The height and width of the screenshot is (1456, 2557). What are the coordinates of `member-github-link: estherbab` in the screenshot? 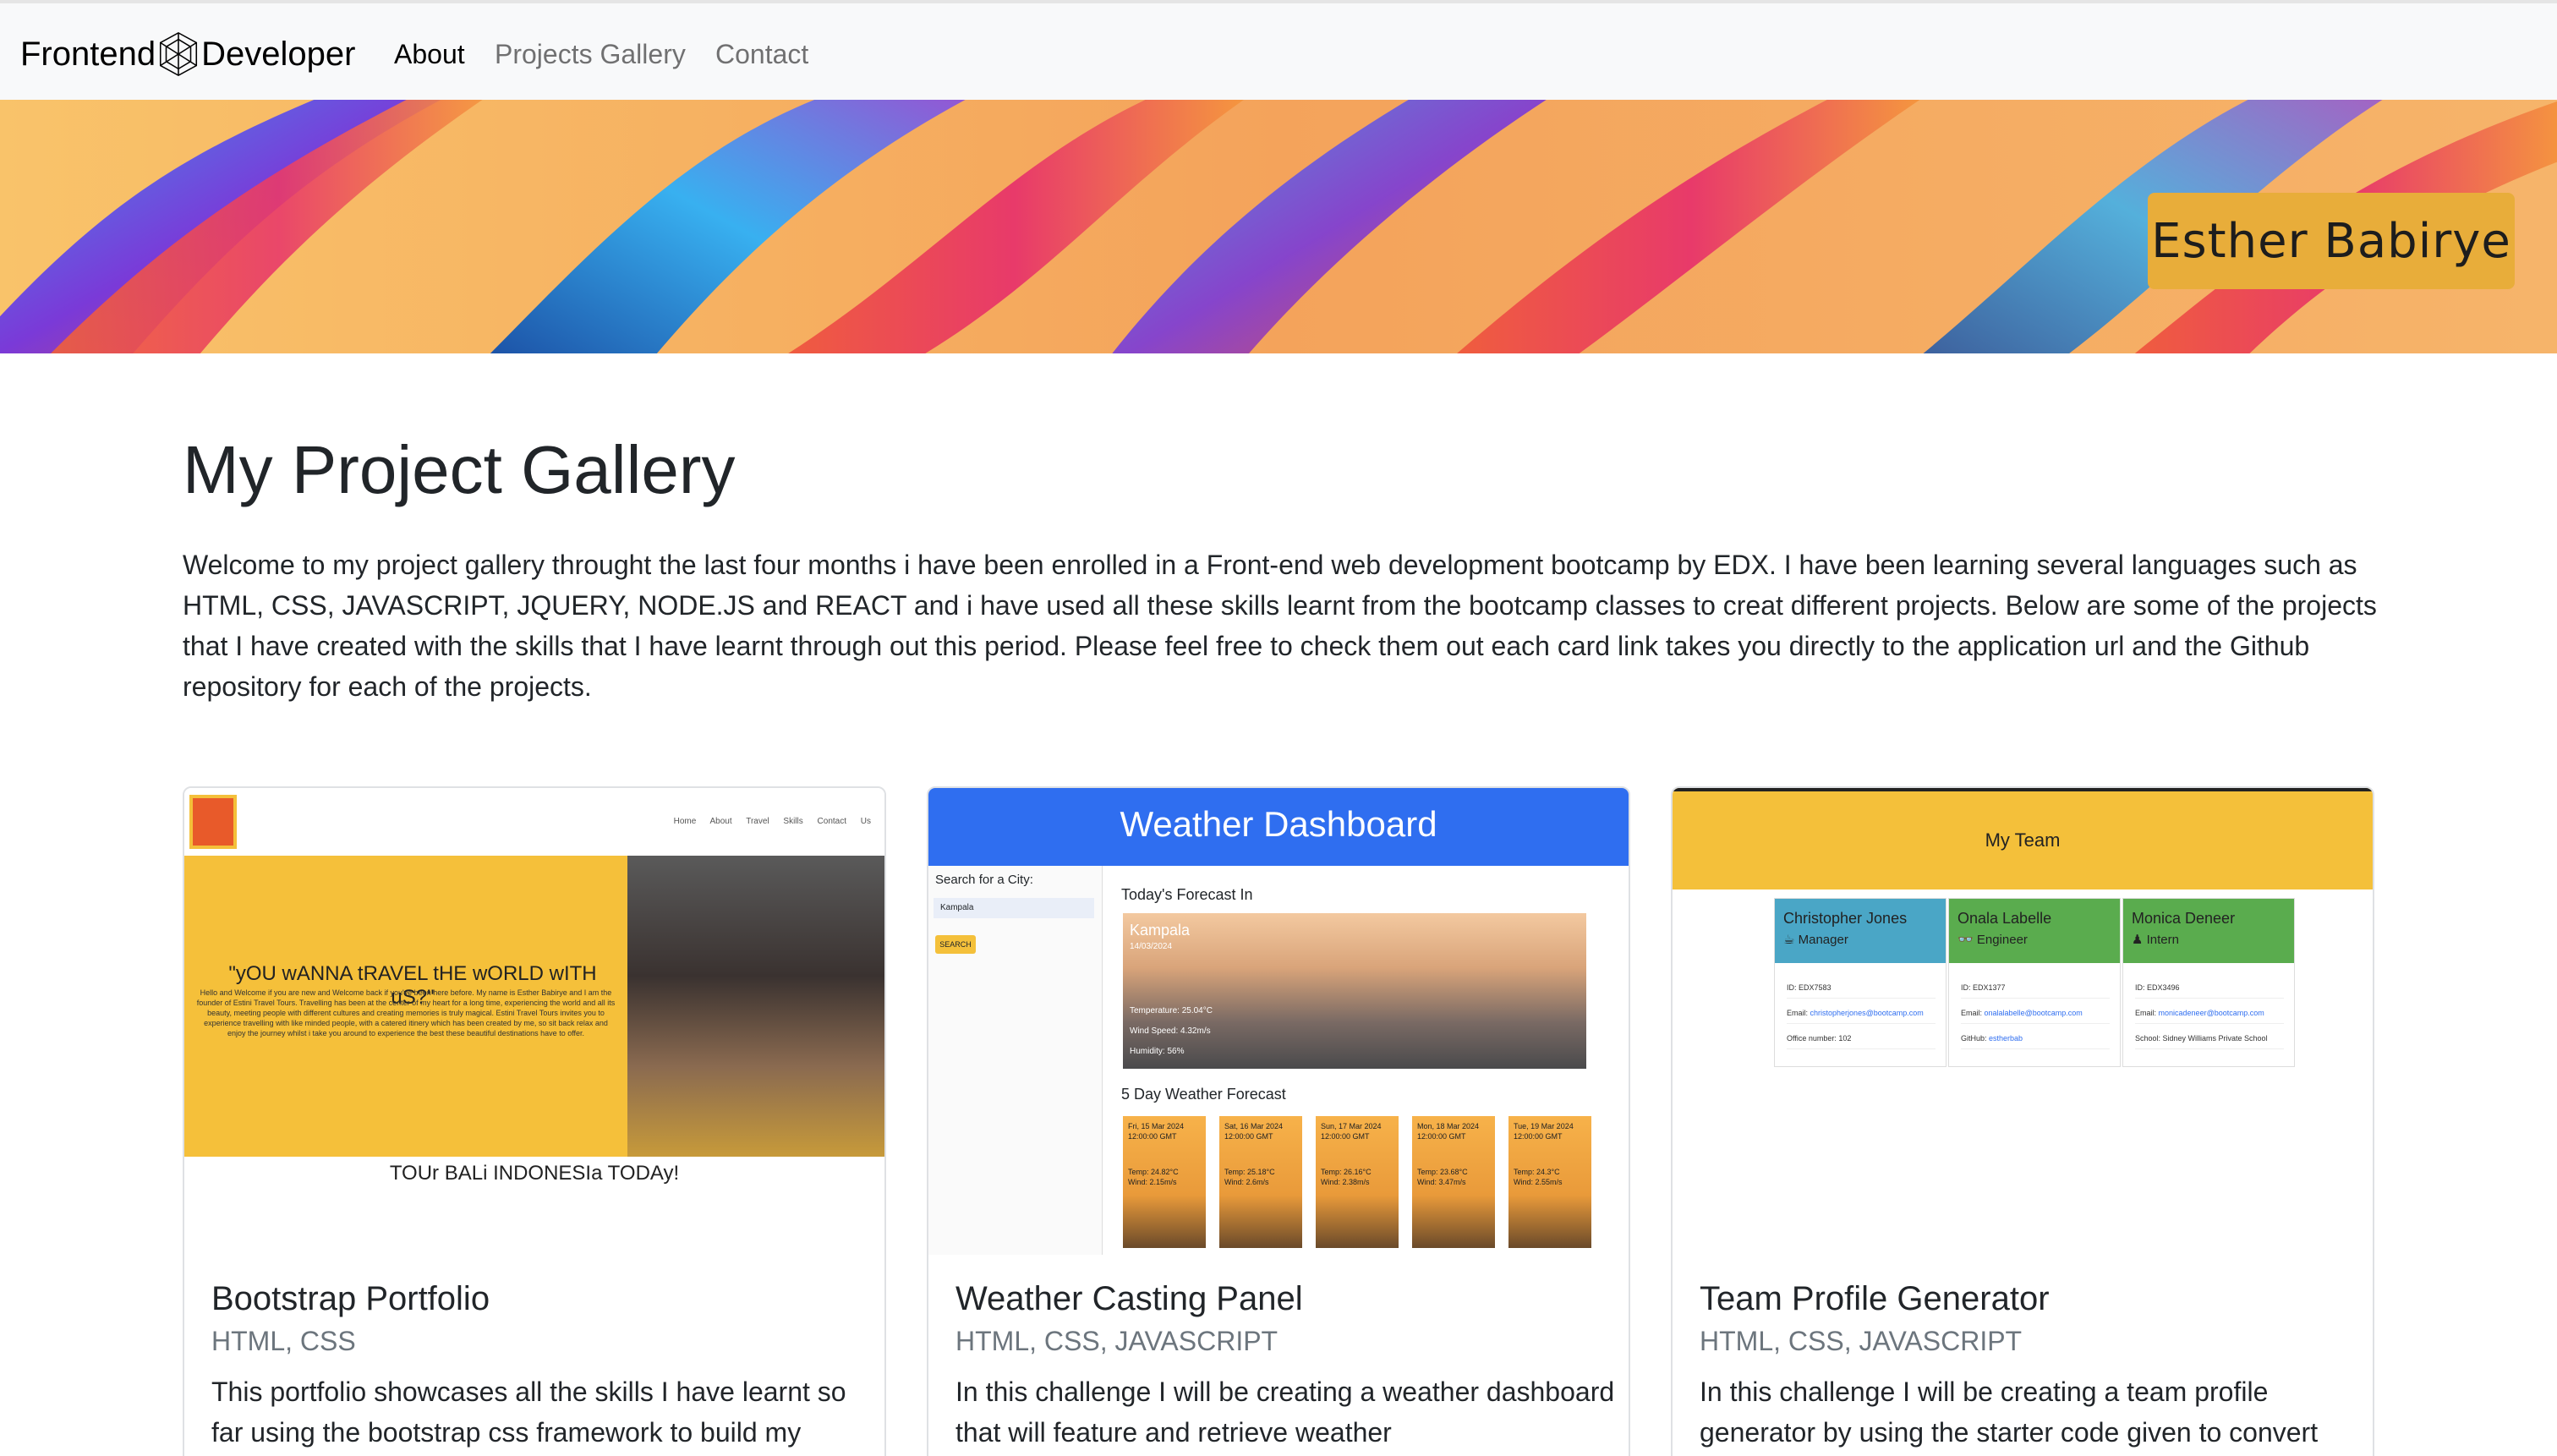 It's located at (2006, 1039).